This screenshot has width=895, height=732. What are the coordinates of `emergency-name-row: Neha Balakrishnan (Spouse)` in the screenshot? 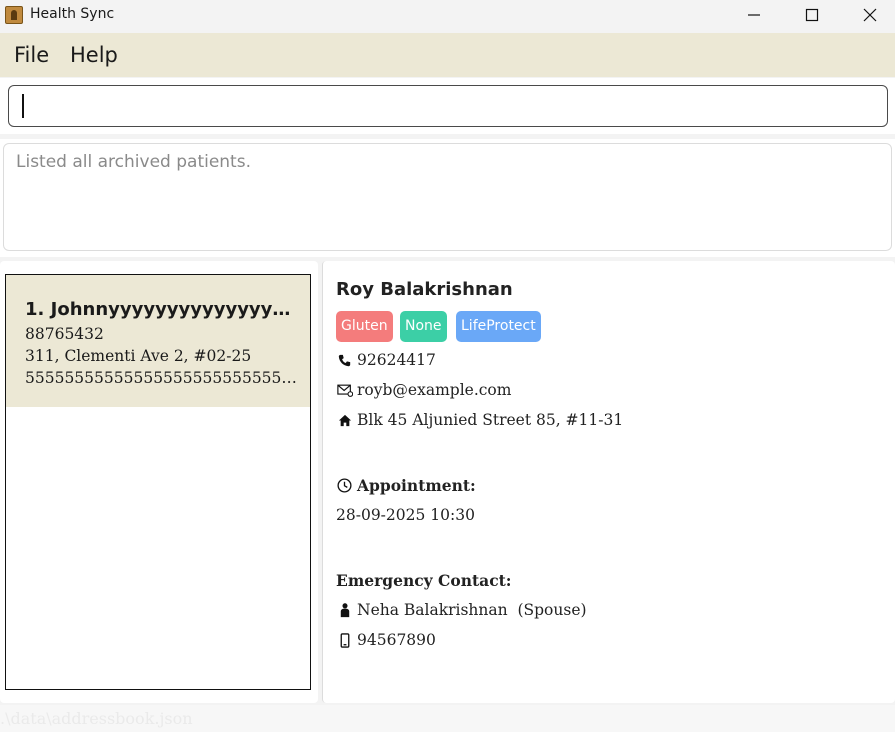 It's located at (461, 610).